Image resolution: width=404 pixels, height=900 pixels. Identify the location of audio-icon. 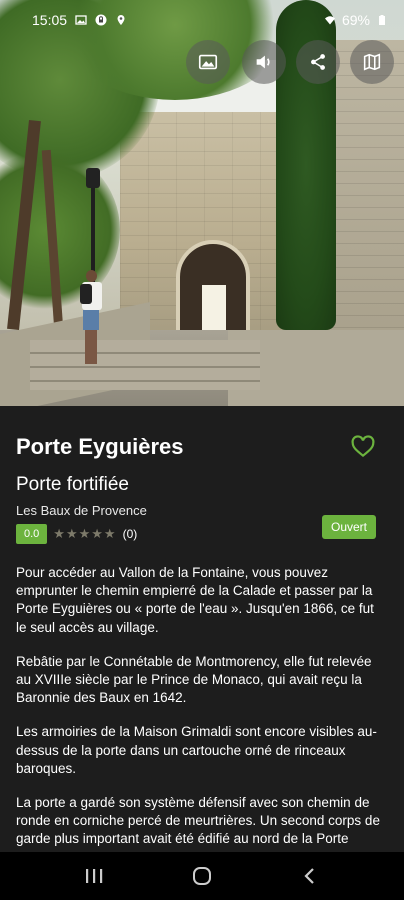
(263, 62).